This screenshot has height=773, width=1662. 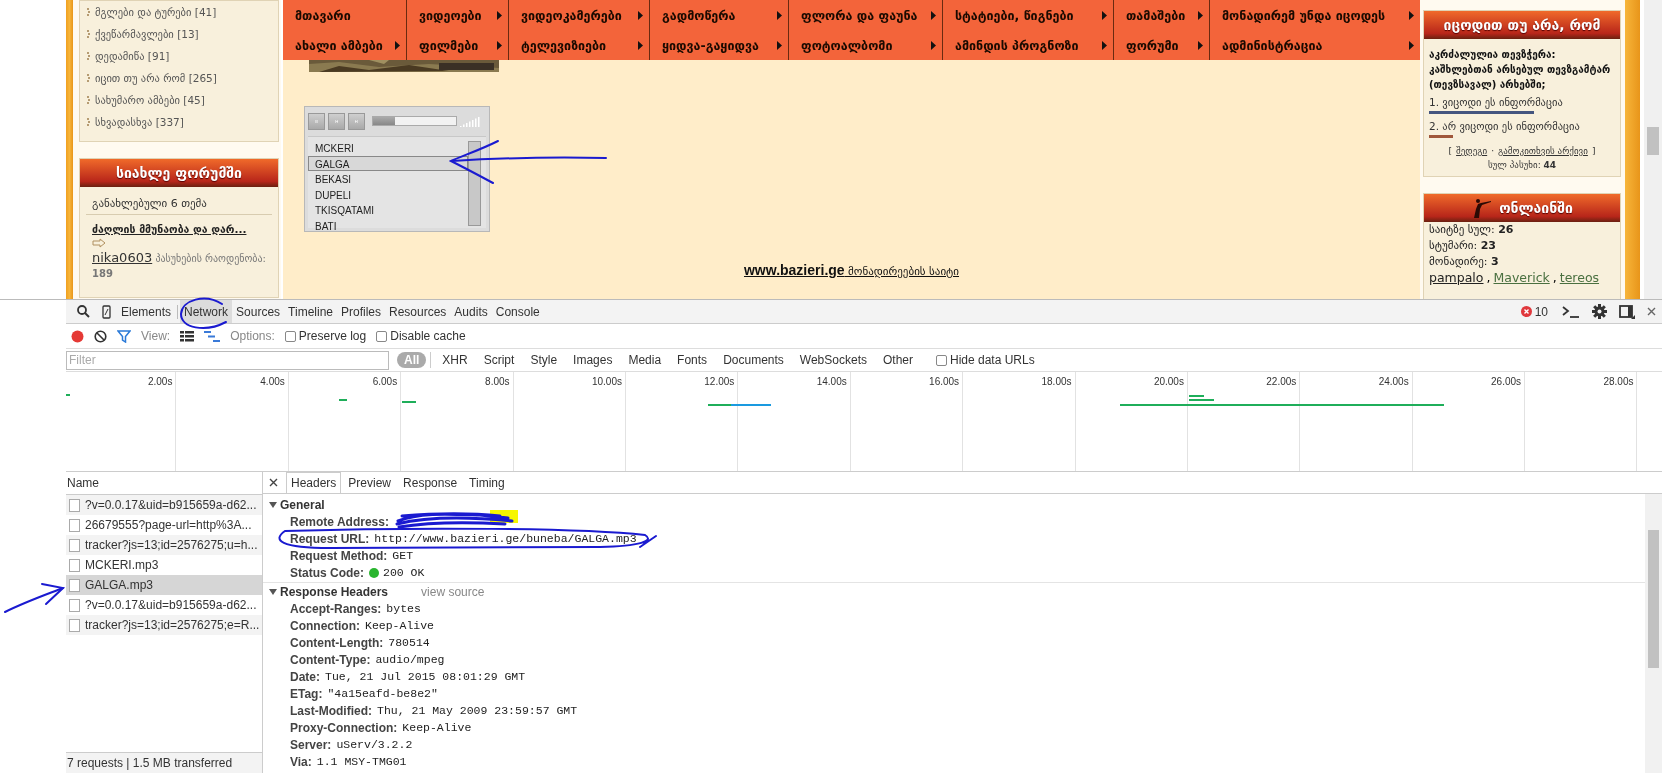 I want to click on type-filter: XHR, so click(x=455, y=360).